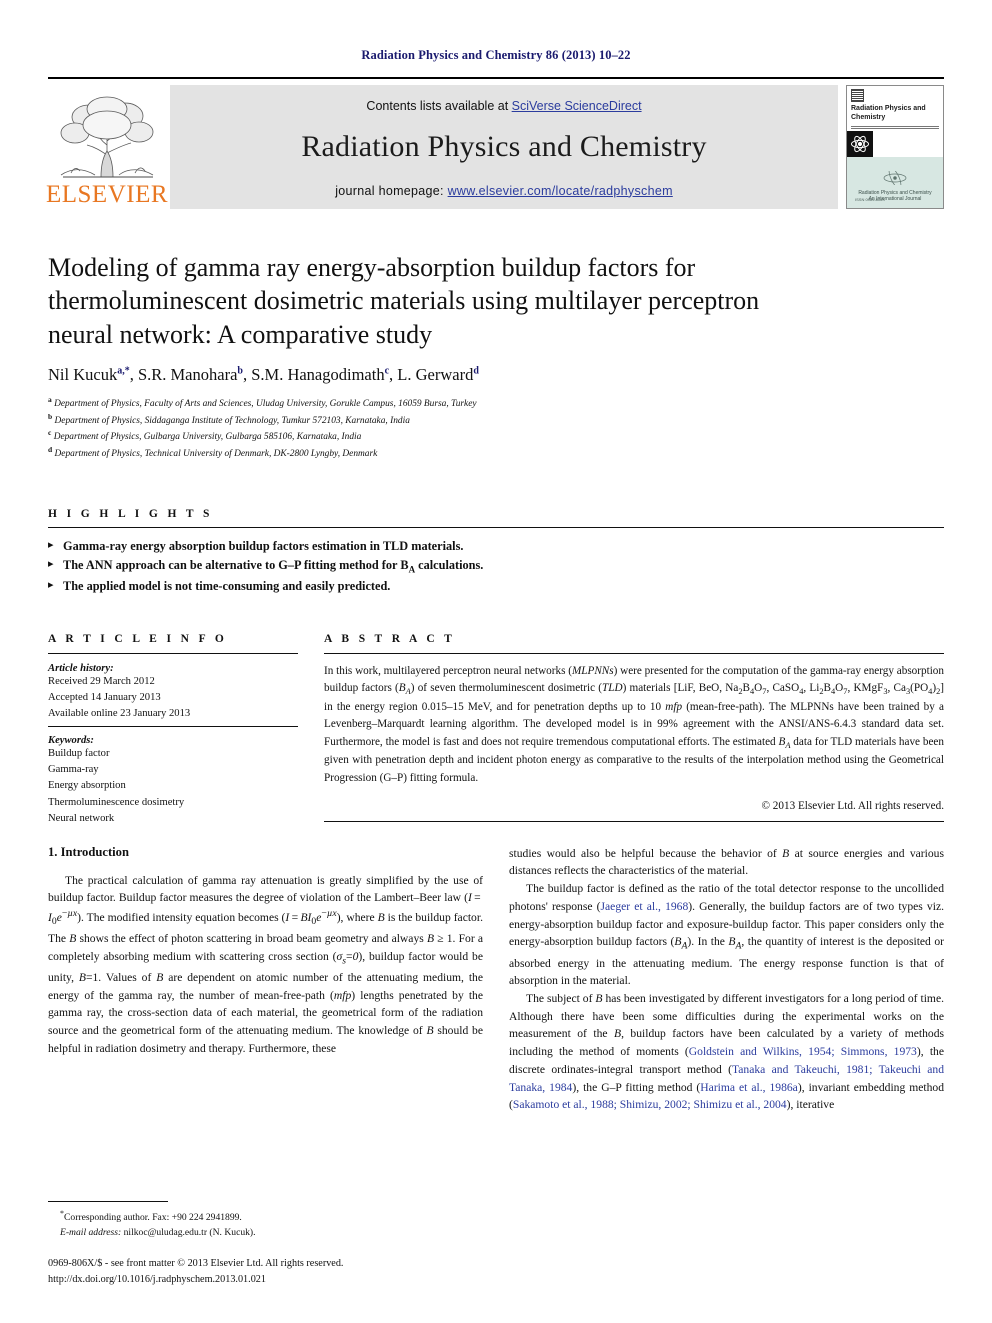 The image size is (992, 1323). Describe the element at coordinates (439, 105) in the screenshot. I see `contents-prefix: Contents lists available at` at that location.